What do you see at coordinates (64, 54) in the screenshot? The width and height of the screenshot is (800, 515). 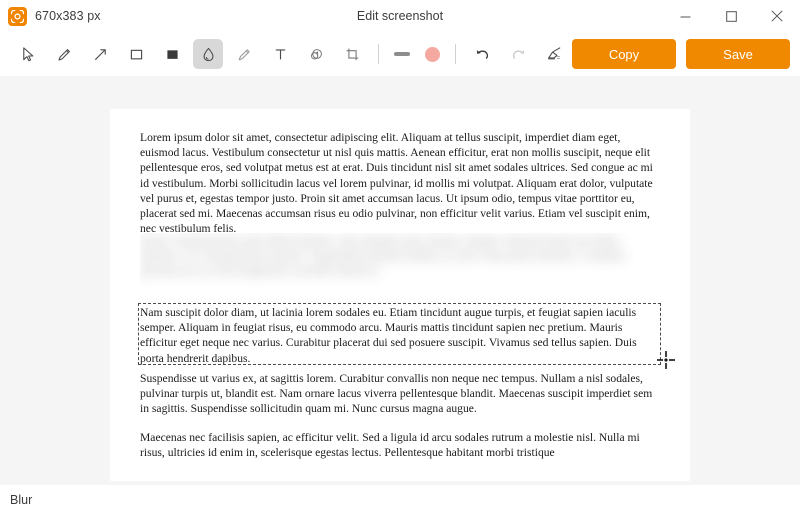 I see `tool-pen` at bounding box center [64, 54].